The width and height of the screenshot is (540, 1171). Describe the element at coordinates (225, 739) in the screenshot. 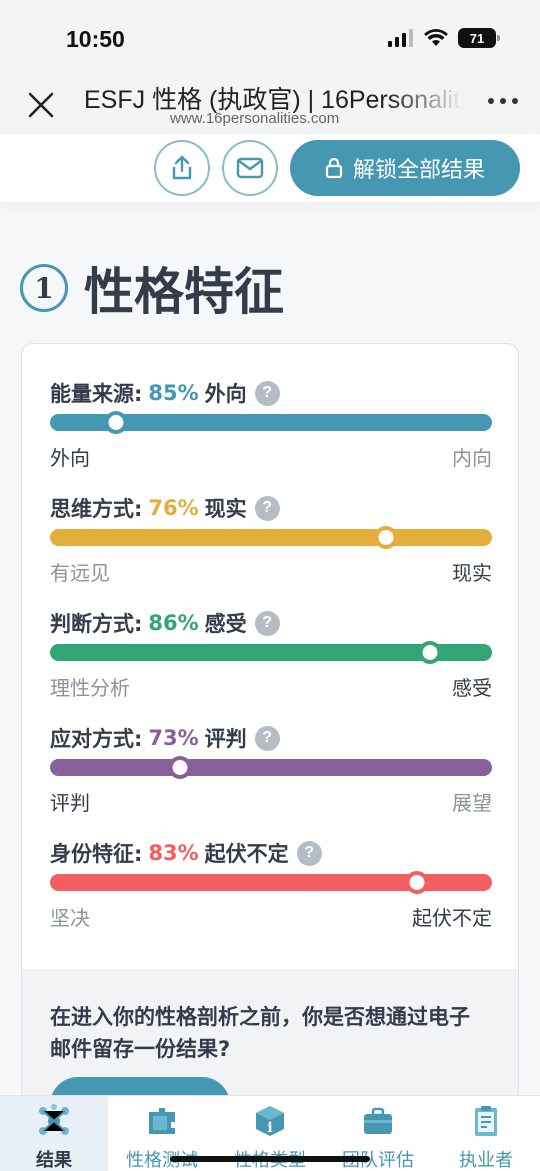

I see `trait-side: 评判` at that location.